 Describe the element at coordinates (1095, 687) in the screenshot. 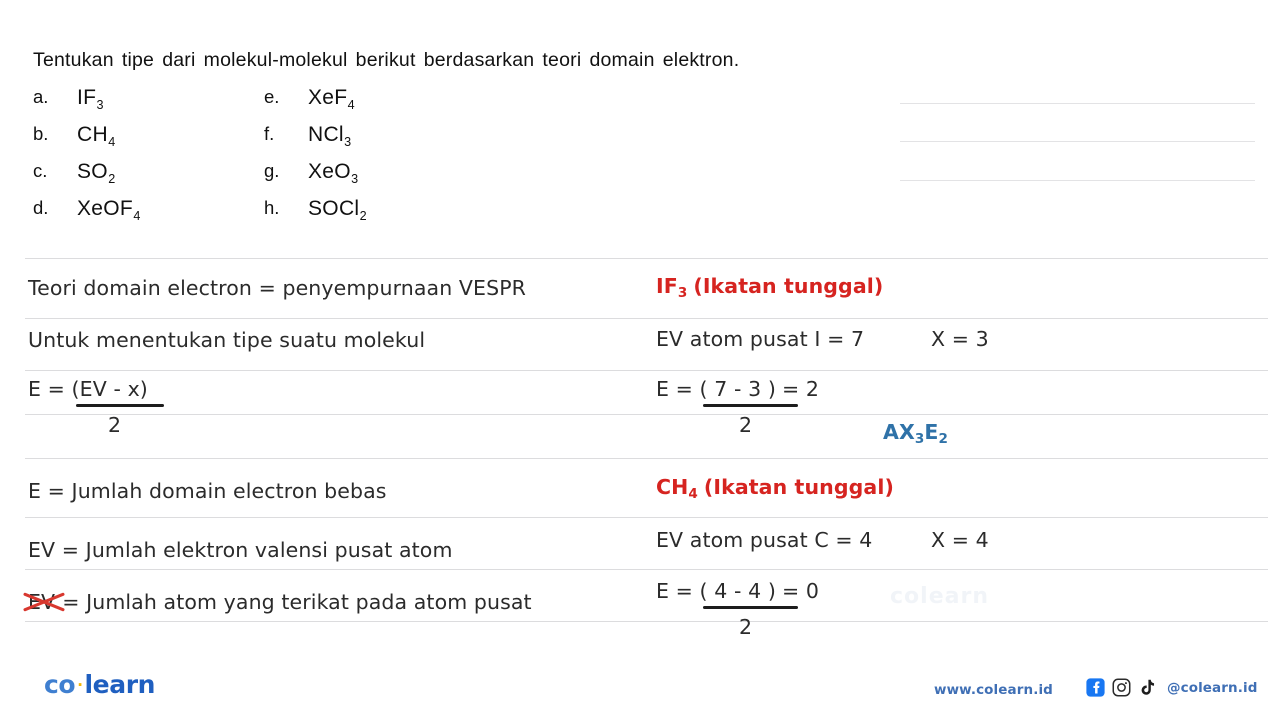

I see `facebook-icon` at that location.